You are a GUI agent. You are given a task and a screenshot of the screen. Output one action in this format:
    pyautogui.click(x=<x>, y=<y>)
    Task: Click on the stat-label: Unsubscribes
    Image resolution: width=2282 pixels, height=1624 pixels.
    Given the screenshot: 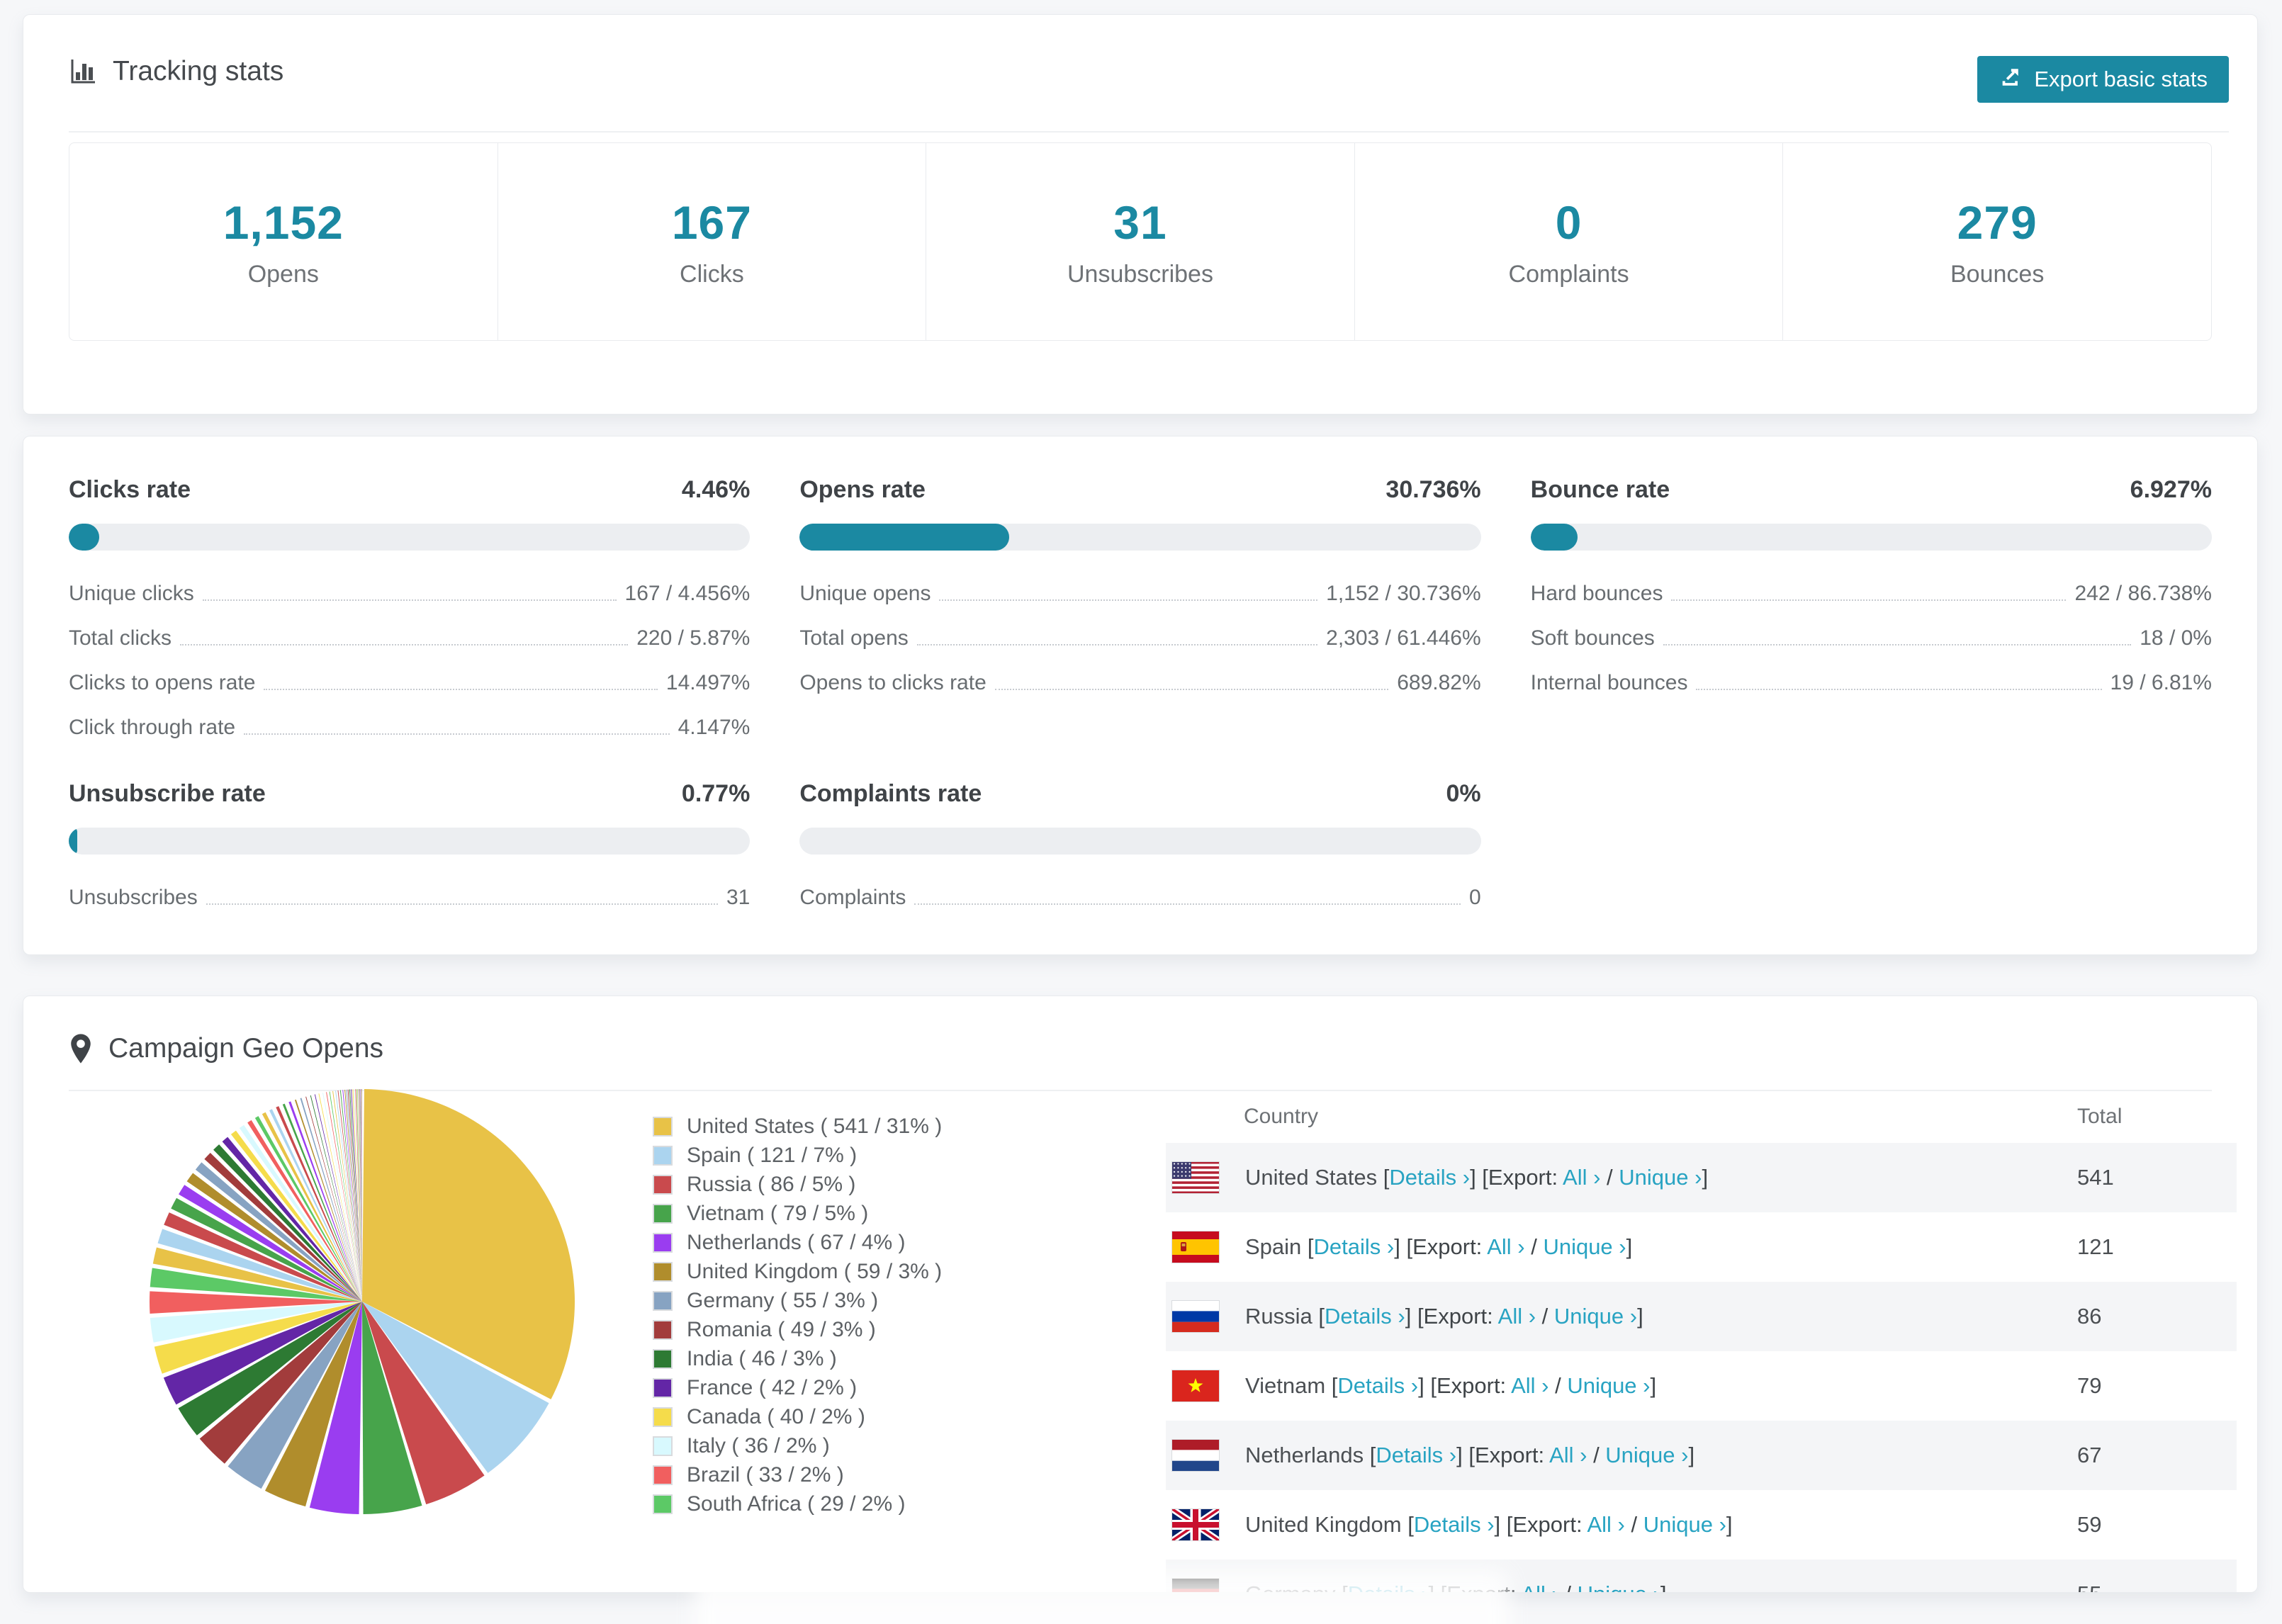 What is the action you would take?
    pyautogui.click(x=1140, y=274)
    